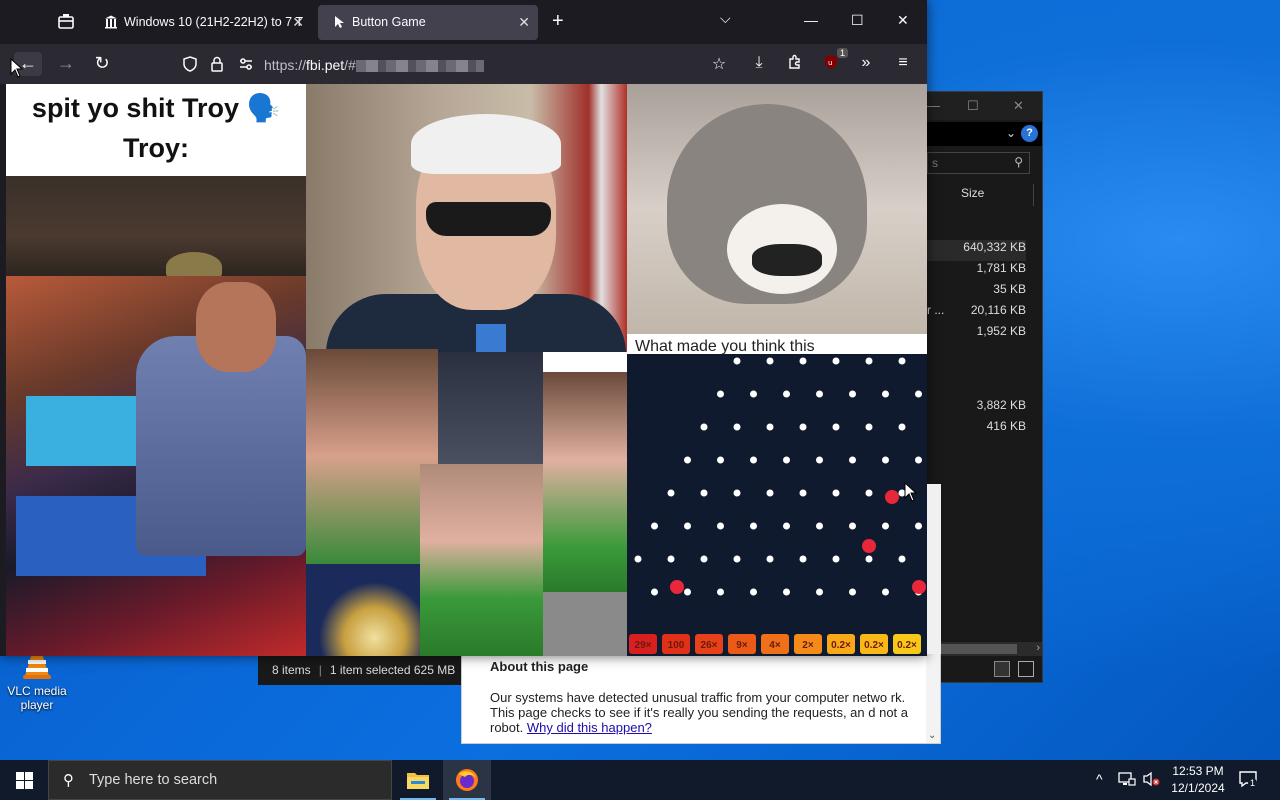 This screenshot has height=800, width=1280. Describe the element at coordinates (976, 292) in the screenshot. I see `file-row: 35 KB` at that location.